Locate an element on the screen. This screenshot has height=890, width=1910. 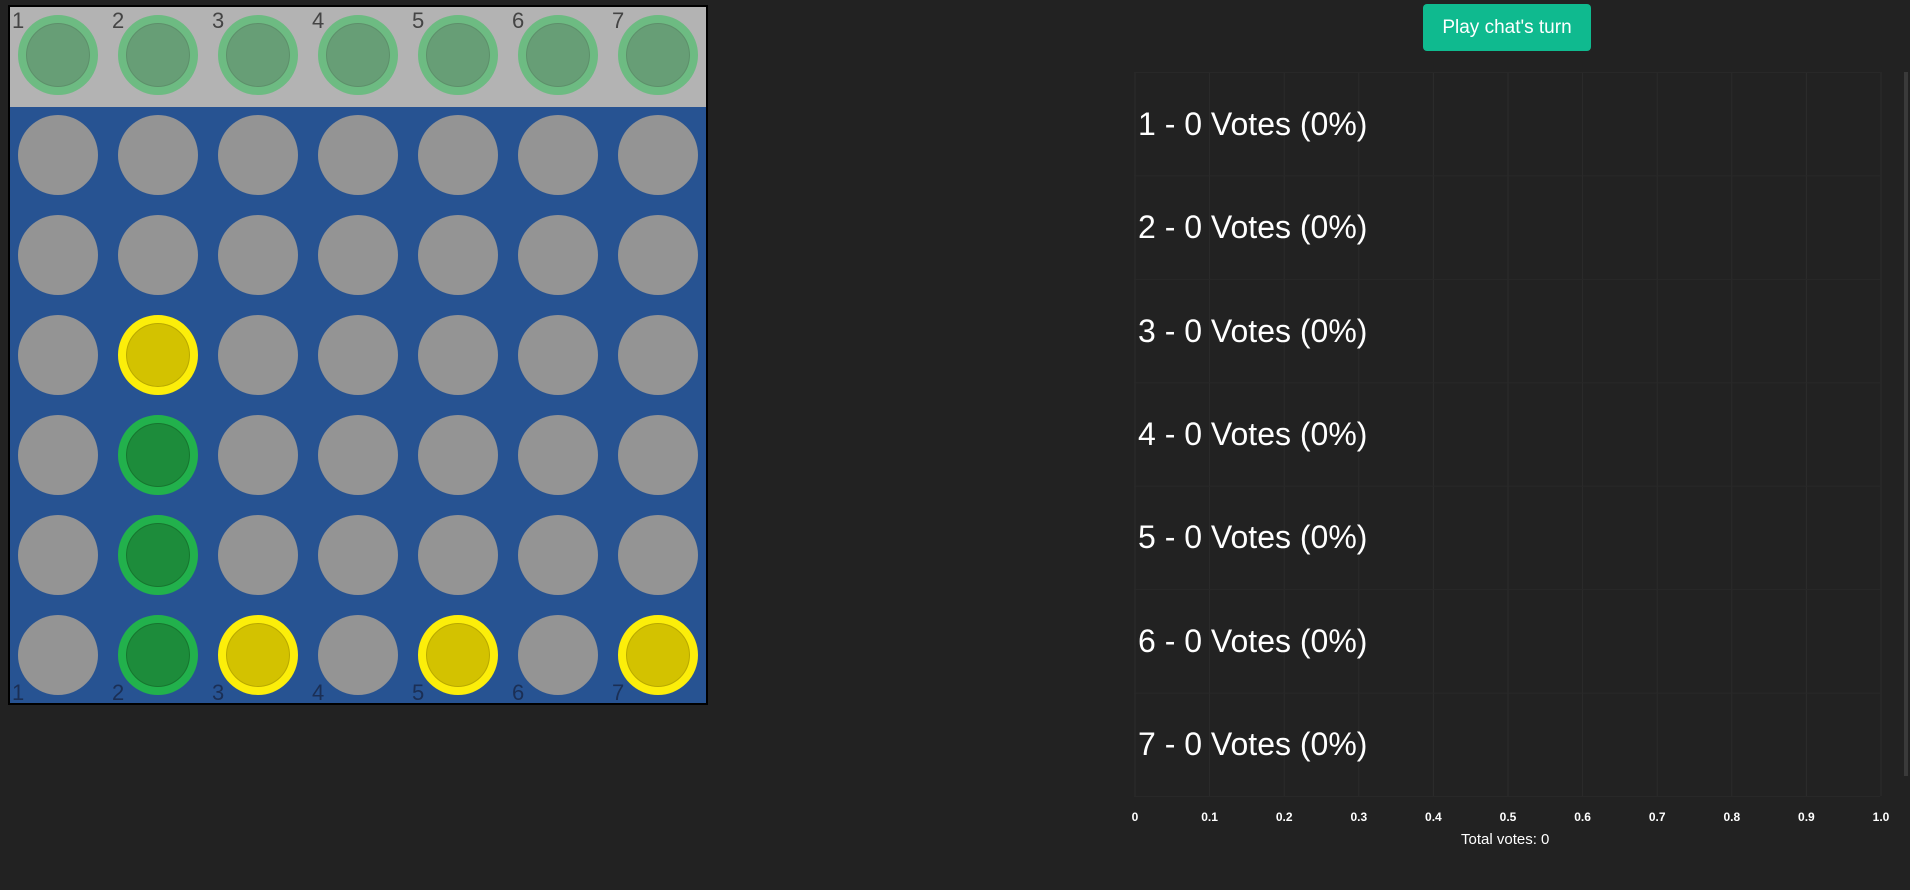
column-number-bottom: 7 is located at coordinates (618, 692).